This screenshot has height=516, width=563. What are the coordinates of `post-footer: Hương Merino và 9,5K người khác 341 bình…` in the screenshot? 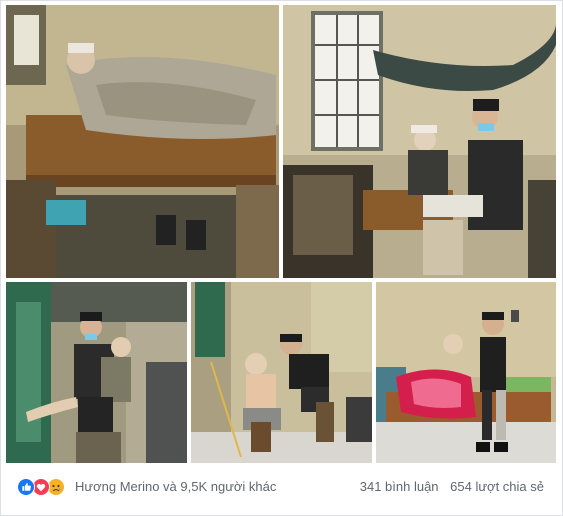 It's located at (281, 487).